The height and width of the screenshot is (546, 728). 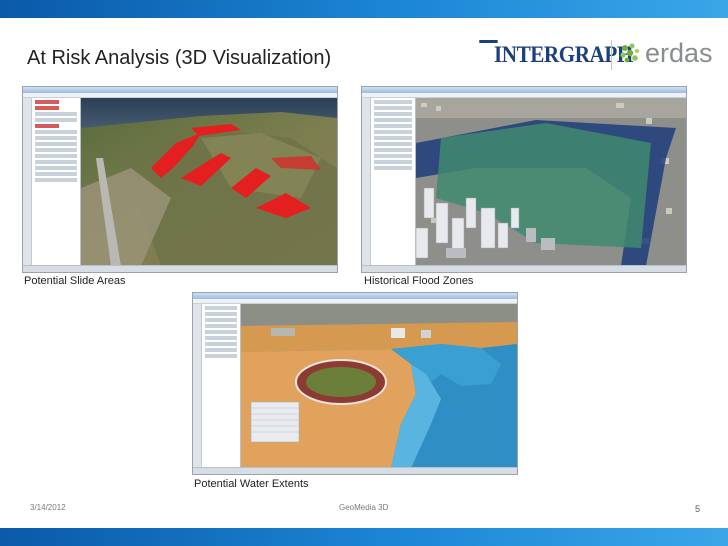 I want to click on screenshot-slide-areas, so click(x=180, y=179).